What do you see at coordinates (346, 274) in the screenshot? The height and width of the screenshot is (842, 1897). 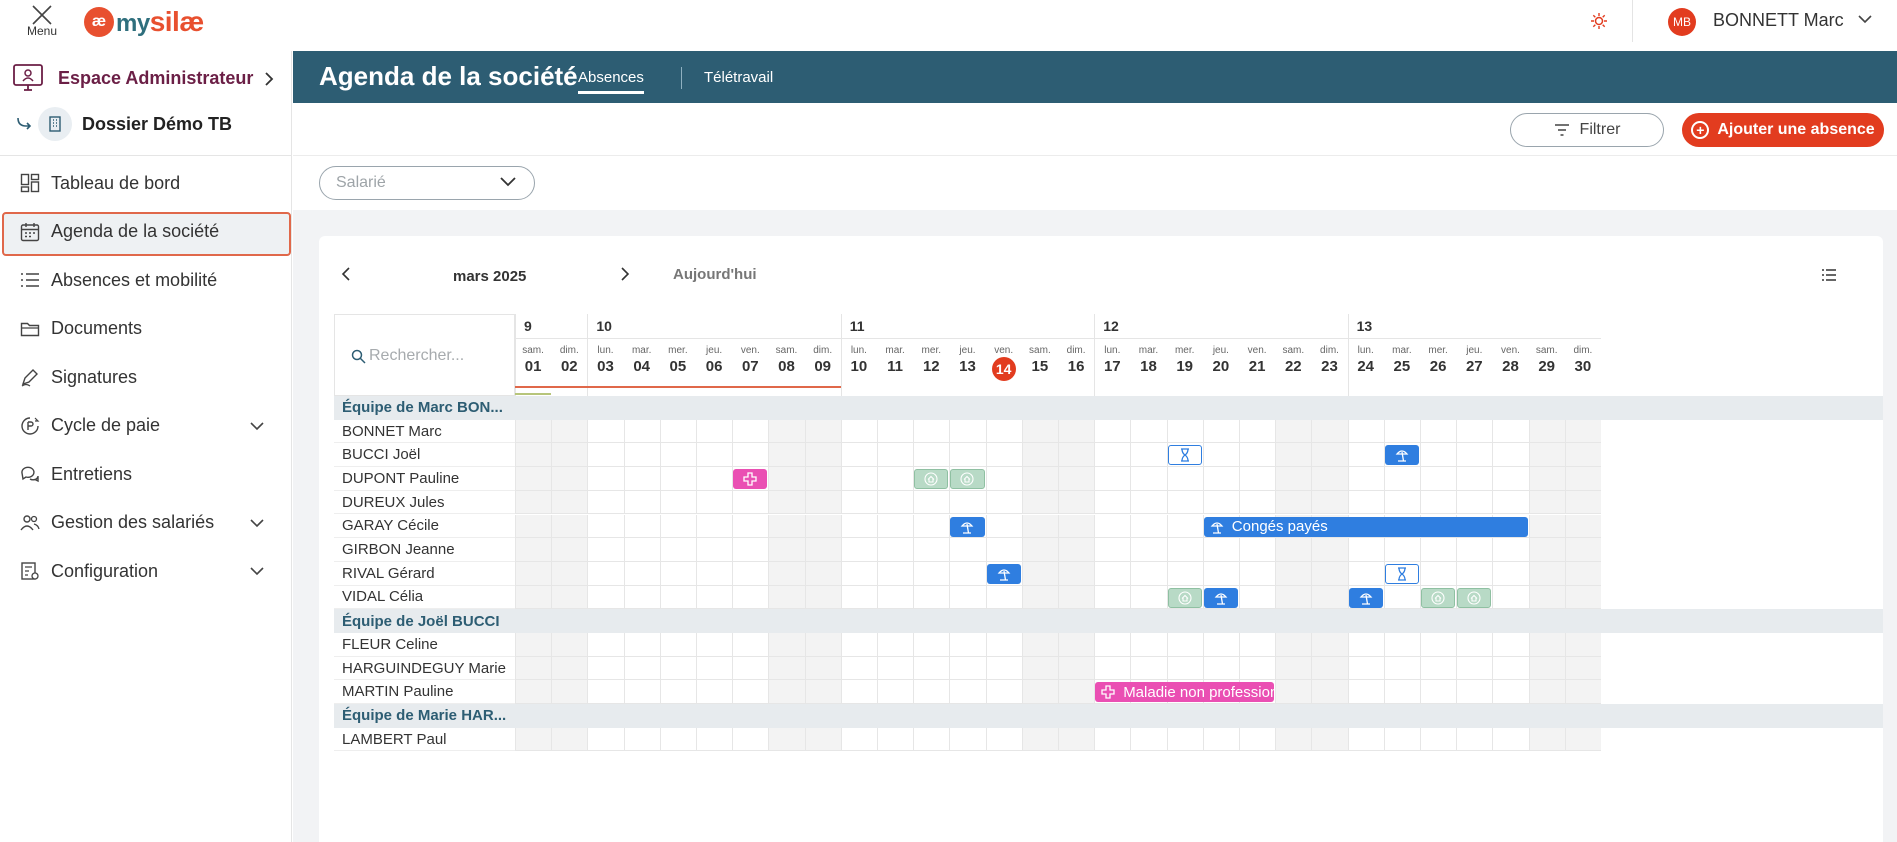 I see `chevron-left-icon` at bounding box center [346, 274].